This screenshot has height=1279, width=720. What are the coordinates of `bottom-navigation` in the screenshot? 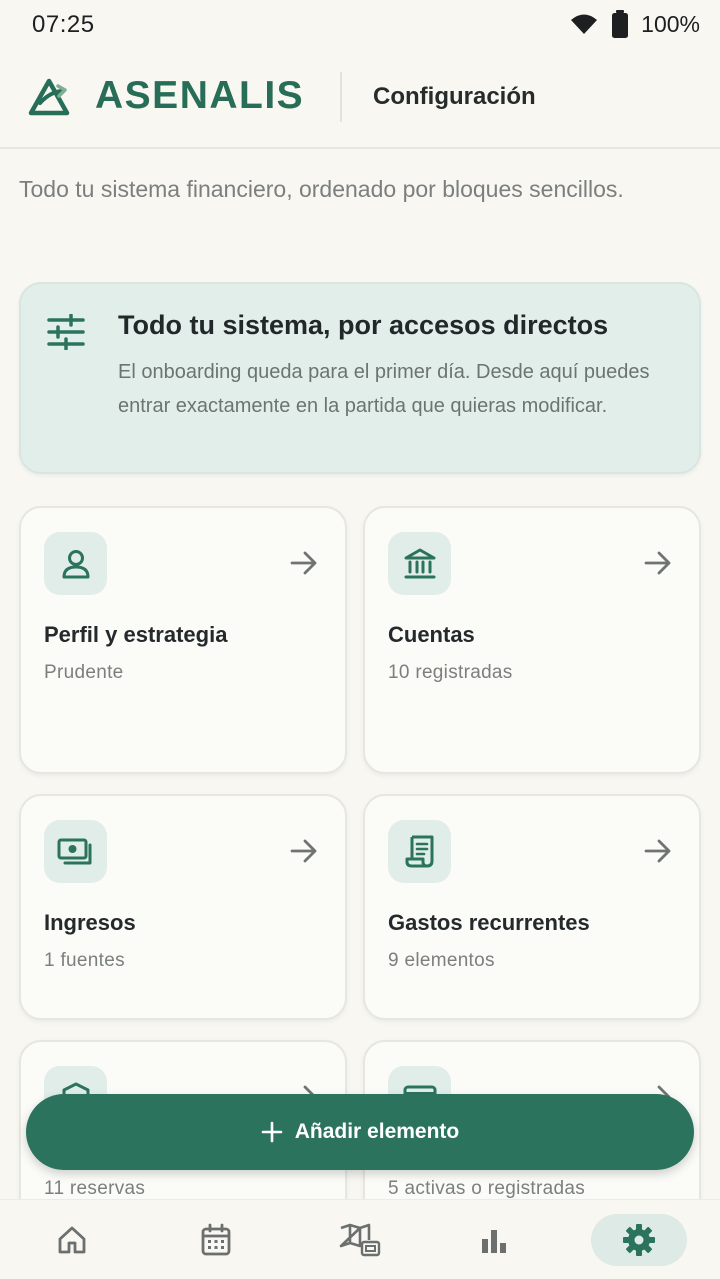 It's located at (360, 1239).